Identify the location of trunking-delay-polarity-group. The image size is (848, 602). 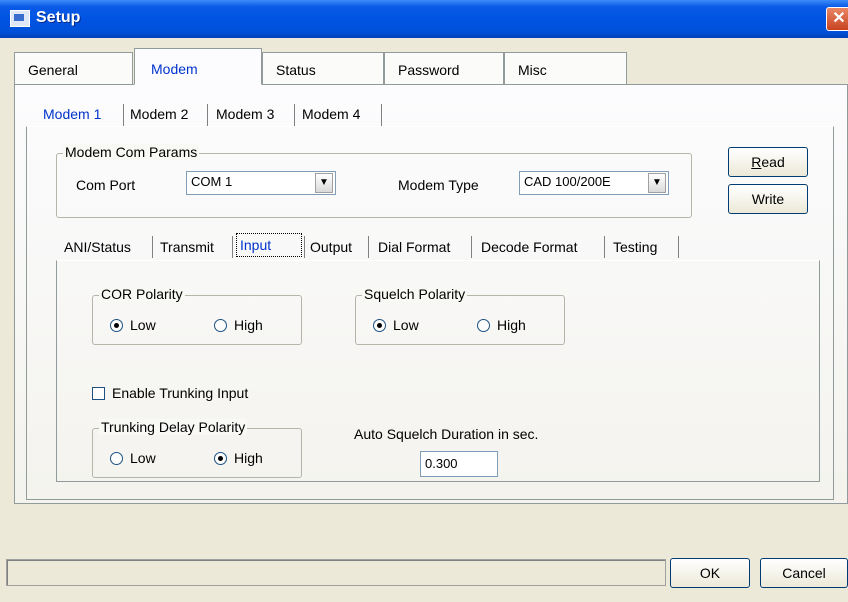
(197, 453).